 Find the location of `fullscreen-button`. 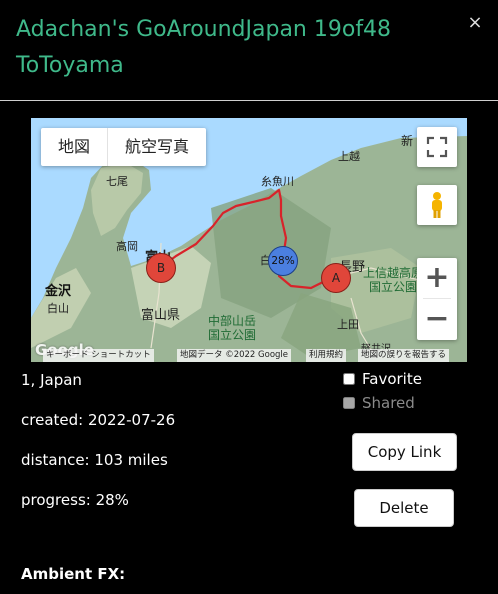

fullscreen-button is located at coordinates (437, 147).